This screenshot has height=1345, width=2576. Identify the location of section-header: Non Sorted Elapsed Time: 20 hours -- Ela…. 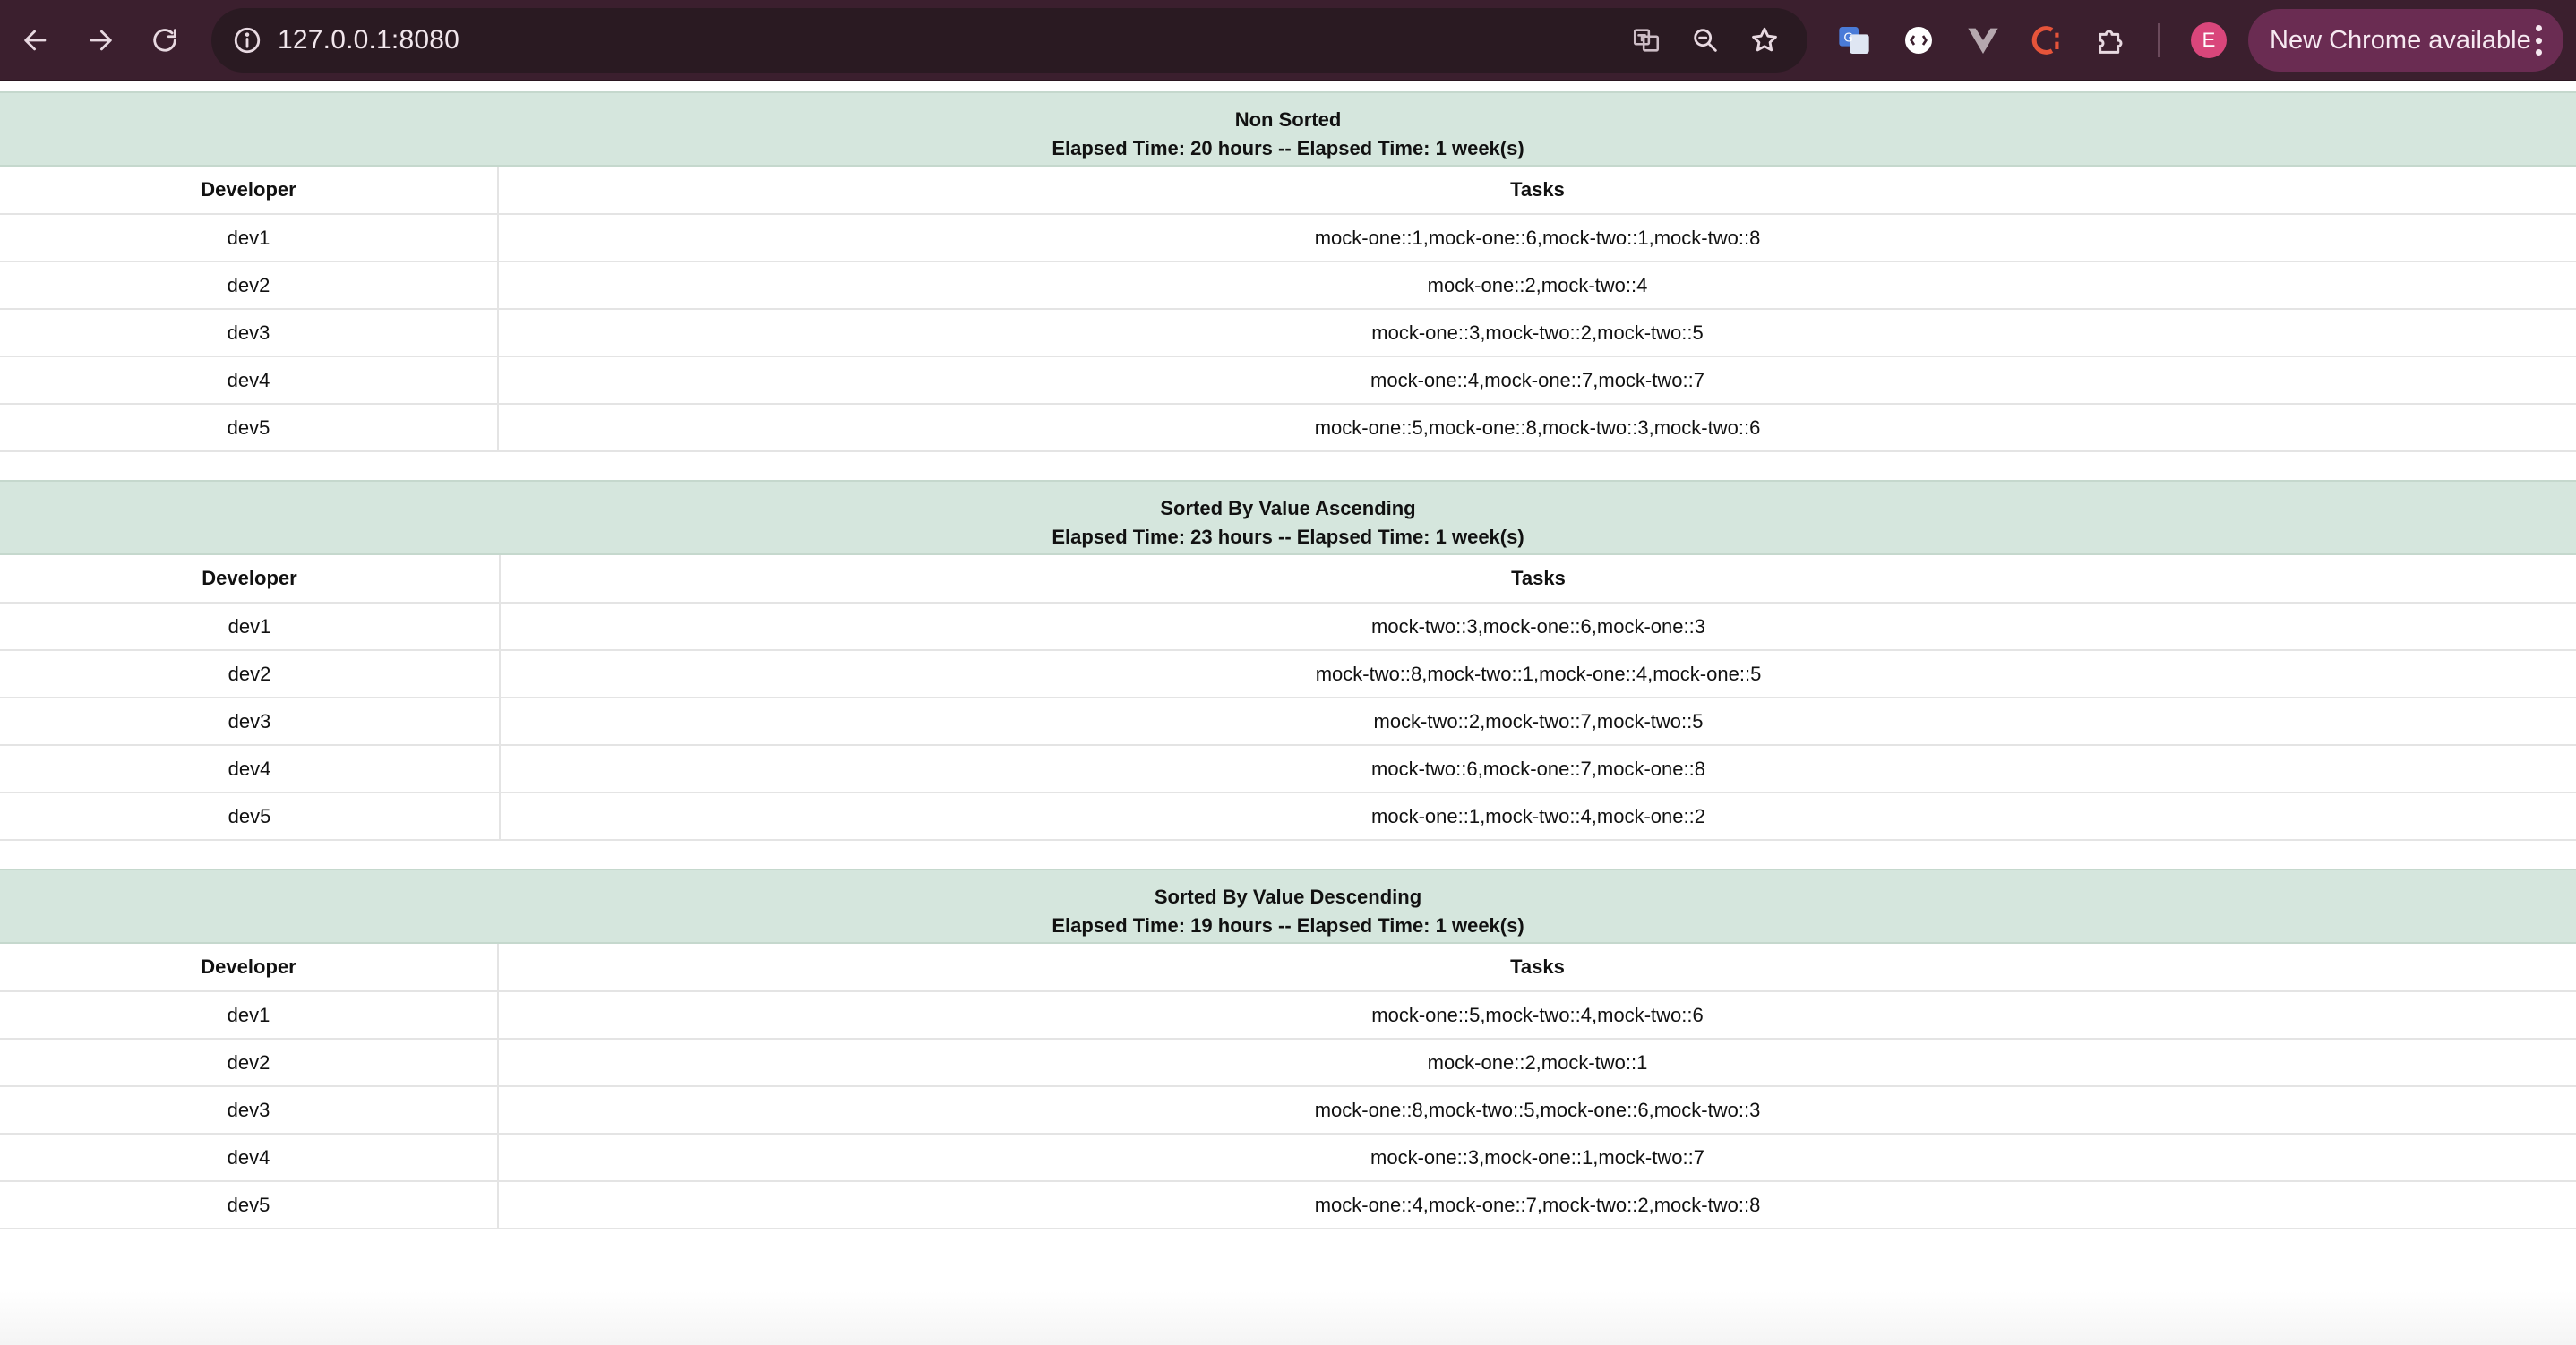
(1288, 129).